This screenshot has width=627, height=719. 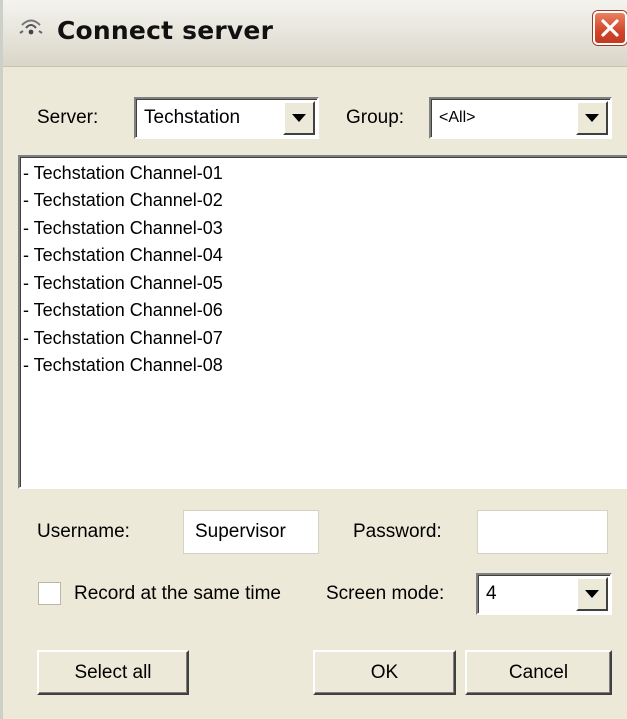 I want to click on username-label: Username:, so click(x=83, y=531).